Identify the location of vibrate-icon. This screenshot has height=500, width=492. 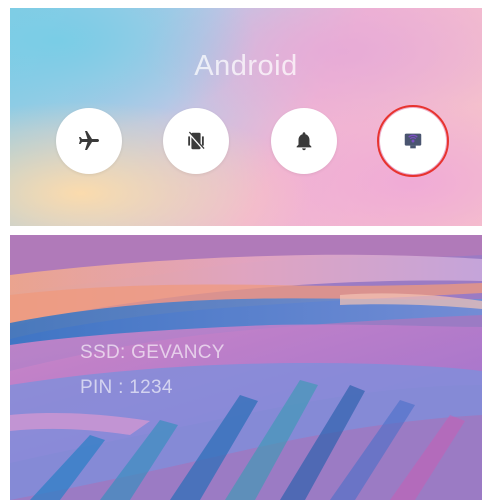
(196, 140).